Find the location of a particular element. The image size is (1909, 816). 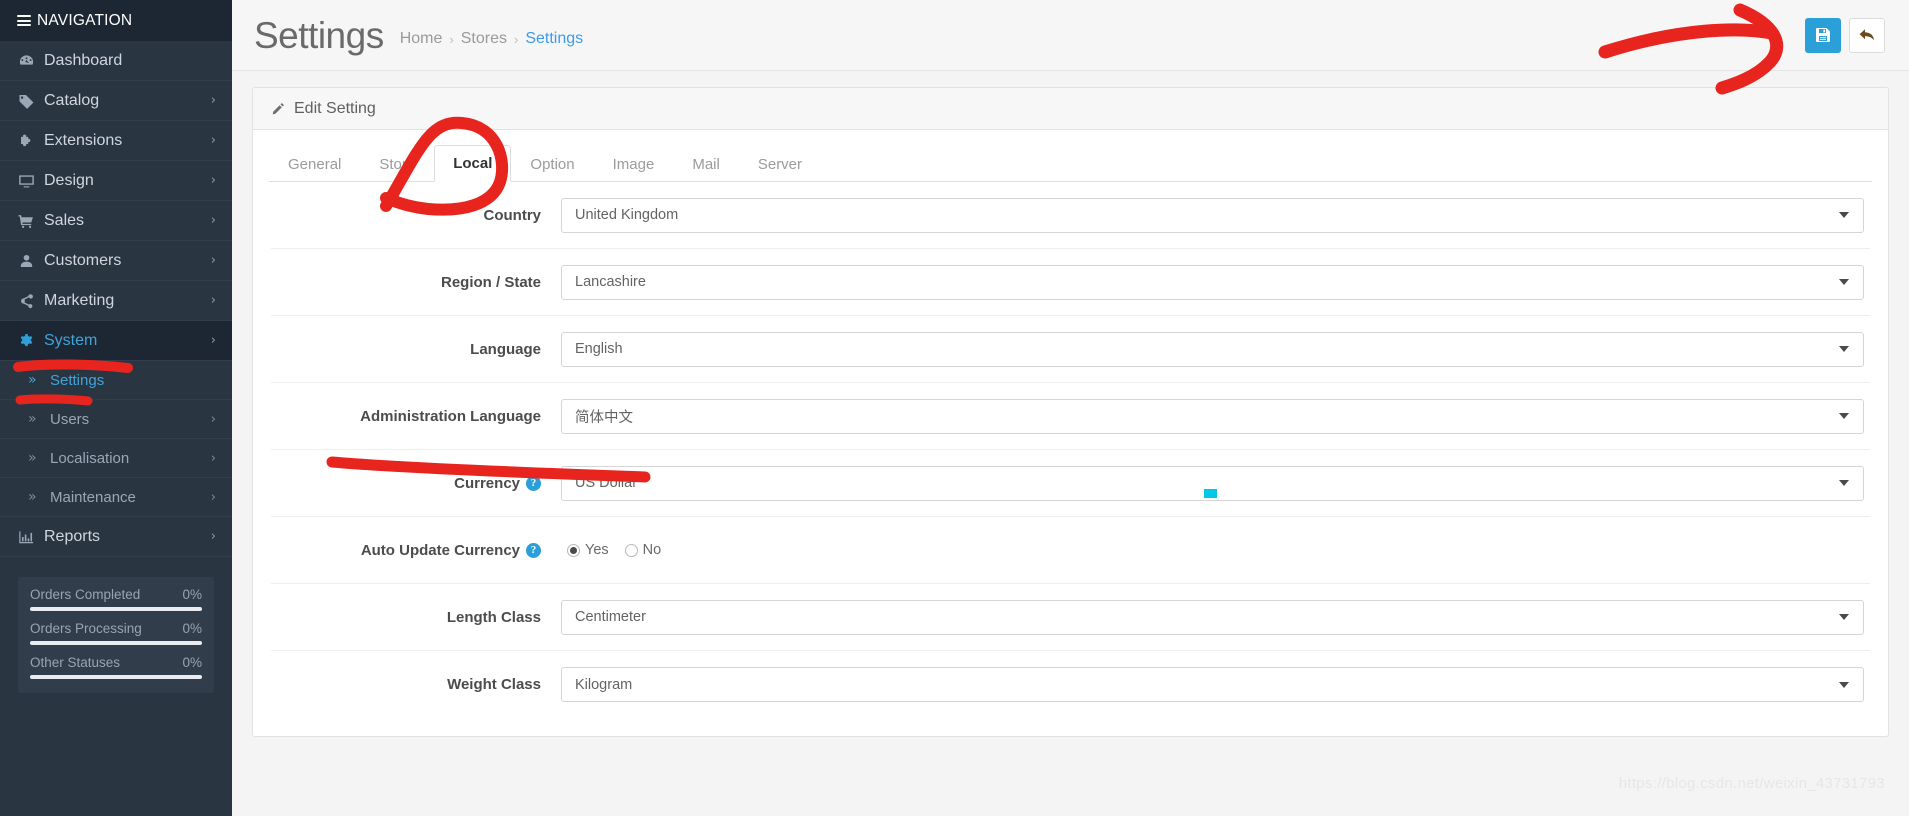

breadcrumb: Home › Stores › Settings is located at coordinates (491, 39).